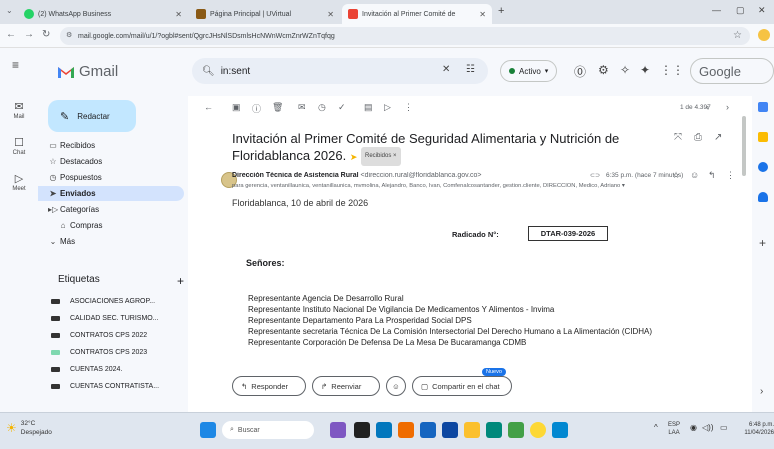 The height and width of the screenshot is (449, 774). Describe the element at coordinates (111, 225) in the screenshot. I see `nav-item-compras: ⌂ Compras` at that location.